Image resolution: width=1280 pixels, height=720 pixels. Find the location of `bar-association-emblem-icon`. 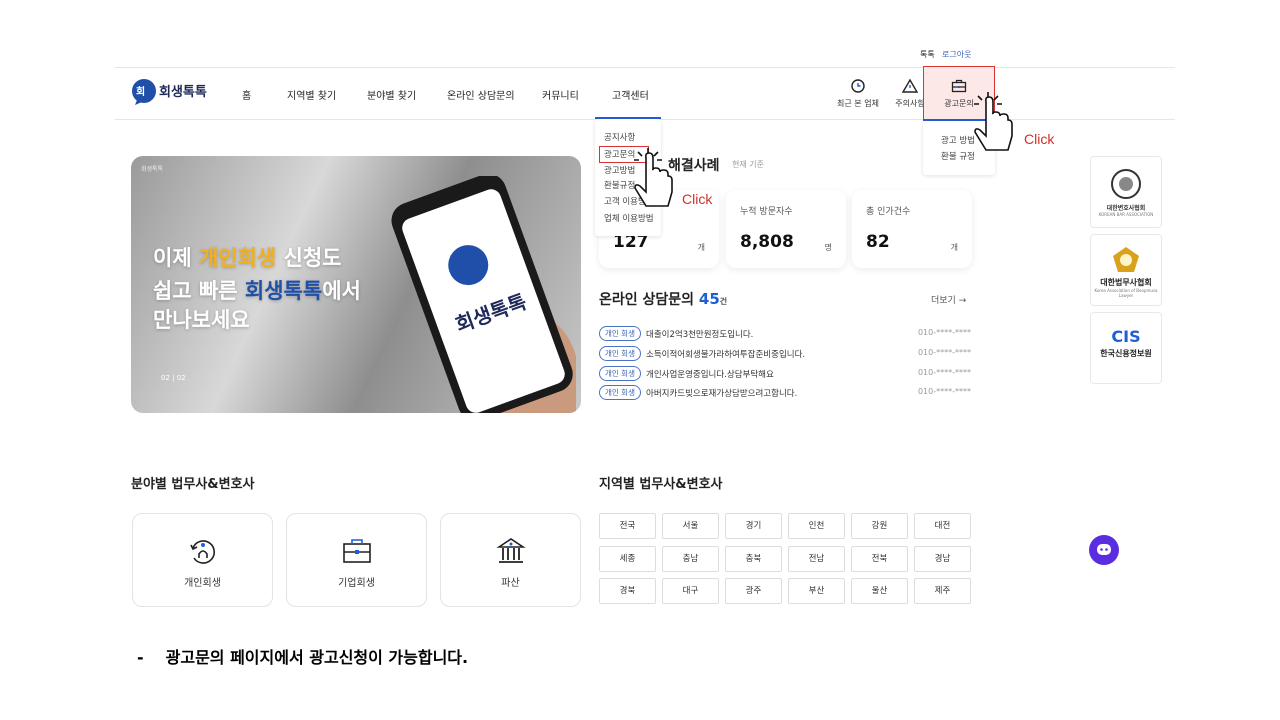

bar-association-emblem-icon is located at coordinates (1126, 184).